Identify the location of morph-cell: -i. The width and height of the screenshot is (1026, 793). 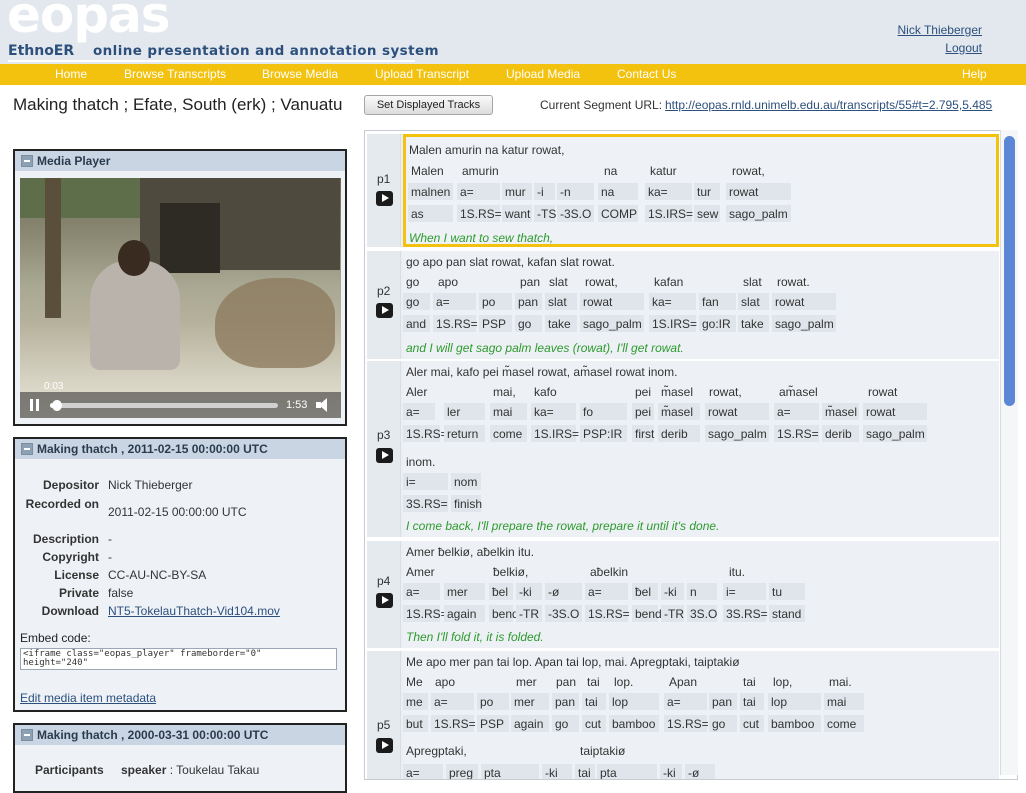
(544, 191).